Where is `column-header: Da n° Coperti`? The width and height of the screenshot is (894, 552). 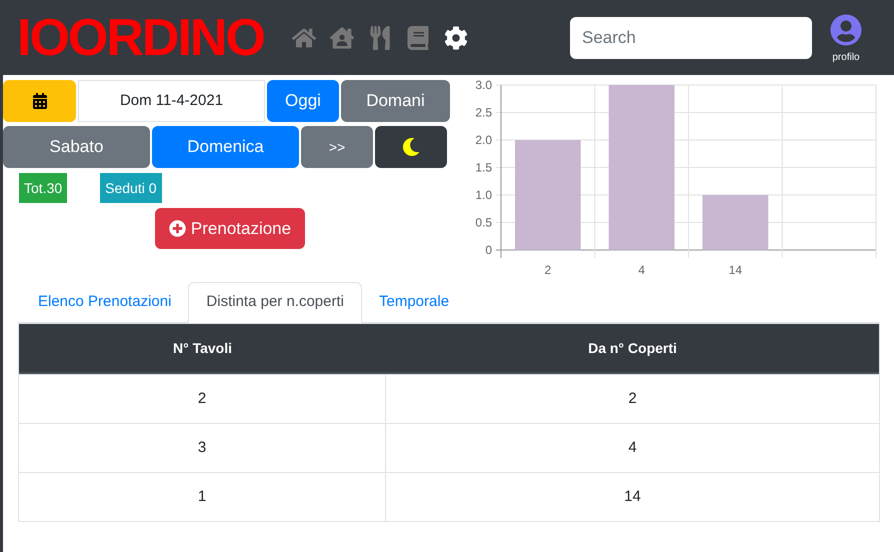 column-header: Da n° Coperti is located at coordinates (632, 348).